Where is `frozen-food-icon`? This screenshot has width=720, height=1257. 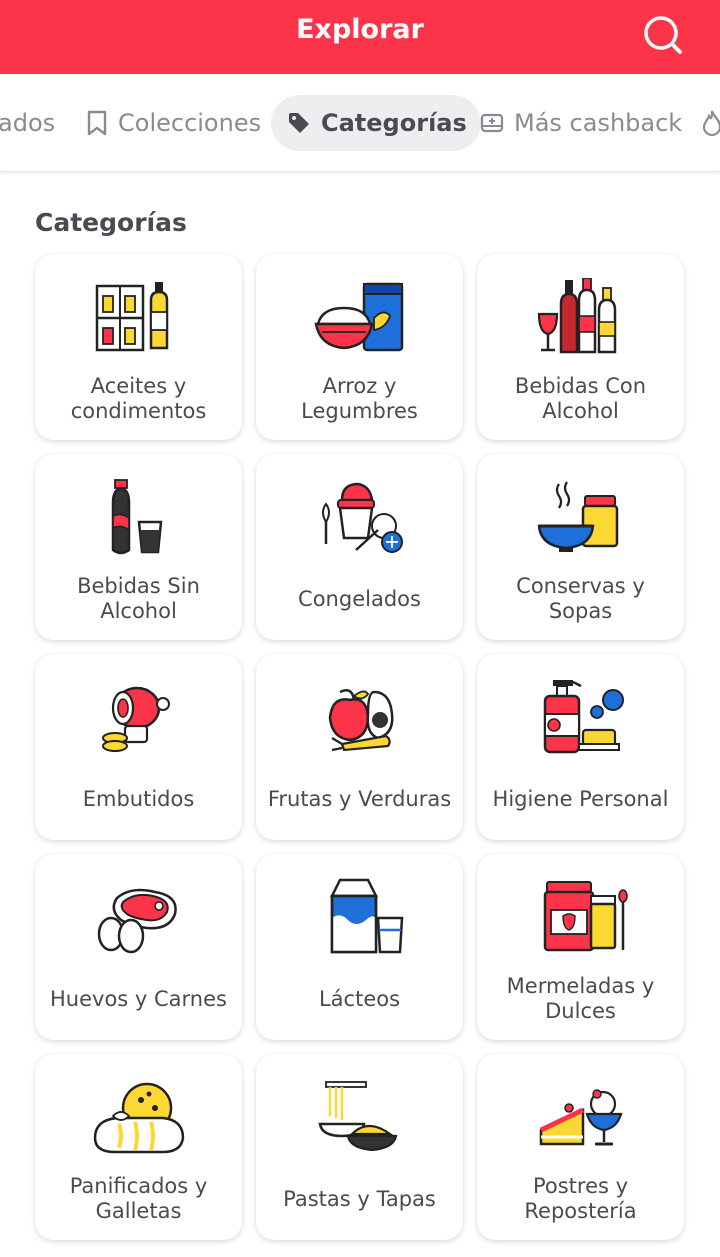
frozen-food-icon is located at coordinates (362, 517).